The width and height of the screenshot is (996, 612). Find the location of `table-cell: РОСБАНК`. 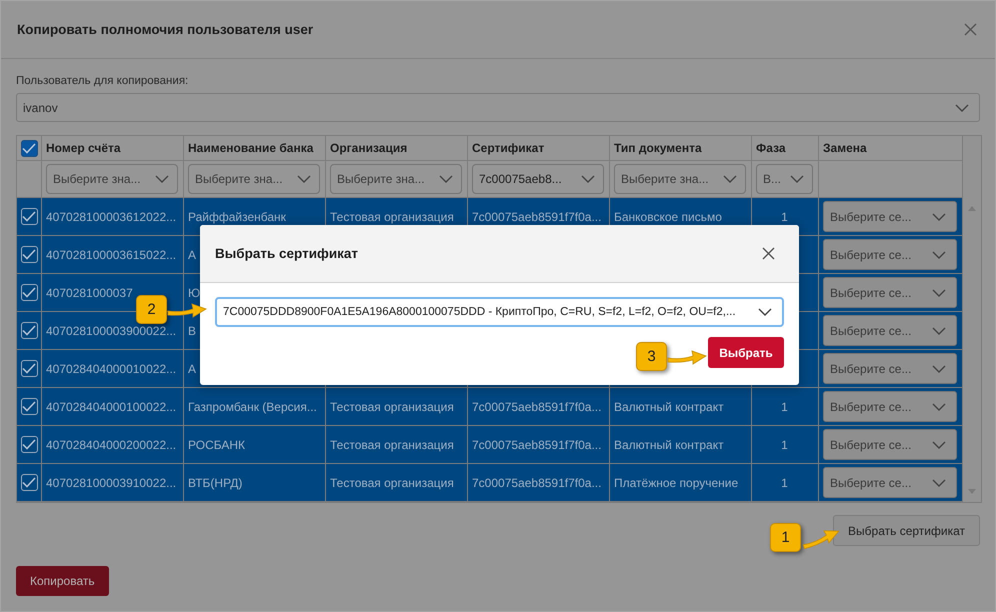

table-cell: РОСБАНК is located at coordinates (217, 445).